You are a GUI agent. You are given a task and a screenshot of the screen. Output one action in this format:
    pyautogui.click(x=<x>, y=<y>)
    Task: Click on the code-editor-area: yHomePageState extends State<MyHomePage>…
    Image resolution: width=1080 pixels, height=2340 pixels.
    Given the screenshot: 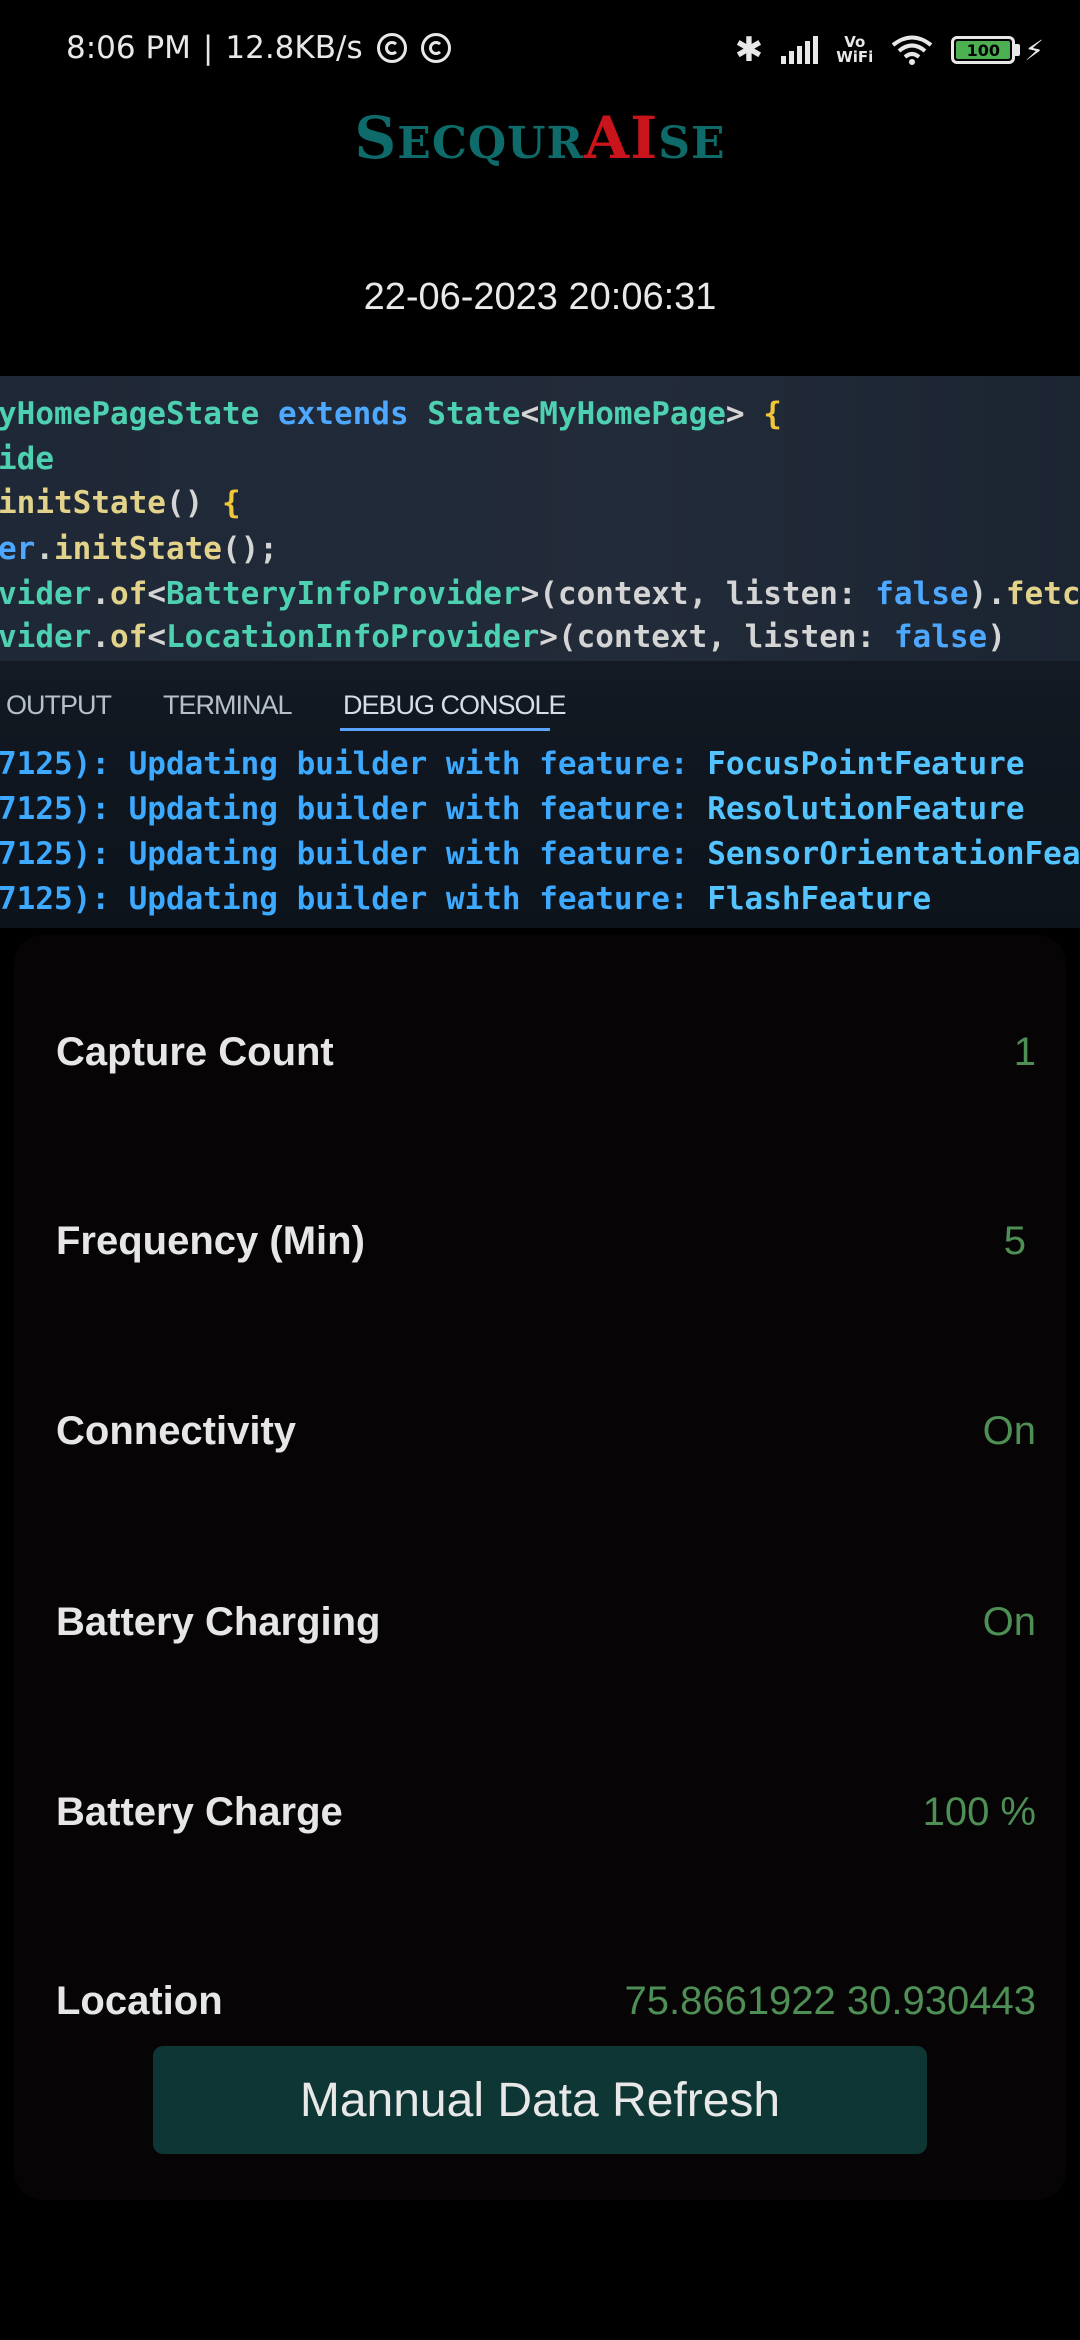 What is the action you would take?
    pyautogui.click(x=540, y=518)
    